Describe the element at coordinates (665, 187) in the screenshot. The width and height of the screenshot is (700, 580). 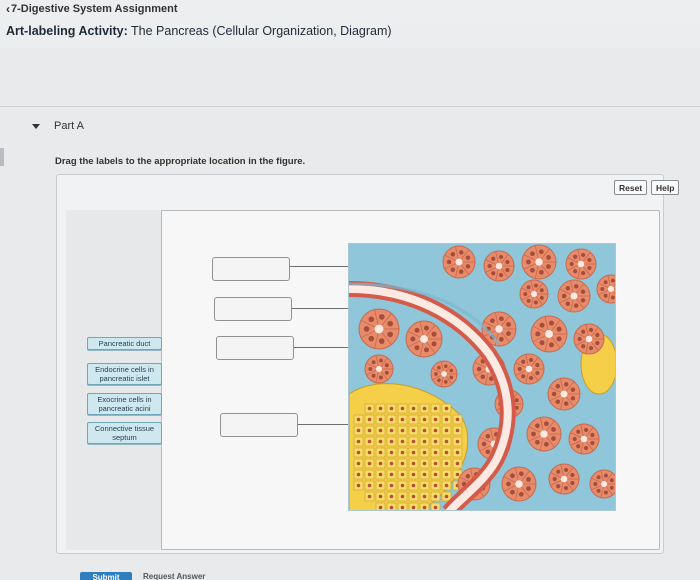
I see `help-button: Help` at that location.